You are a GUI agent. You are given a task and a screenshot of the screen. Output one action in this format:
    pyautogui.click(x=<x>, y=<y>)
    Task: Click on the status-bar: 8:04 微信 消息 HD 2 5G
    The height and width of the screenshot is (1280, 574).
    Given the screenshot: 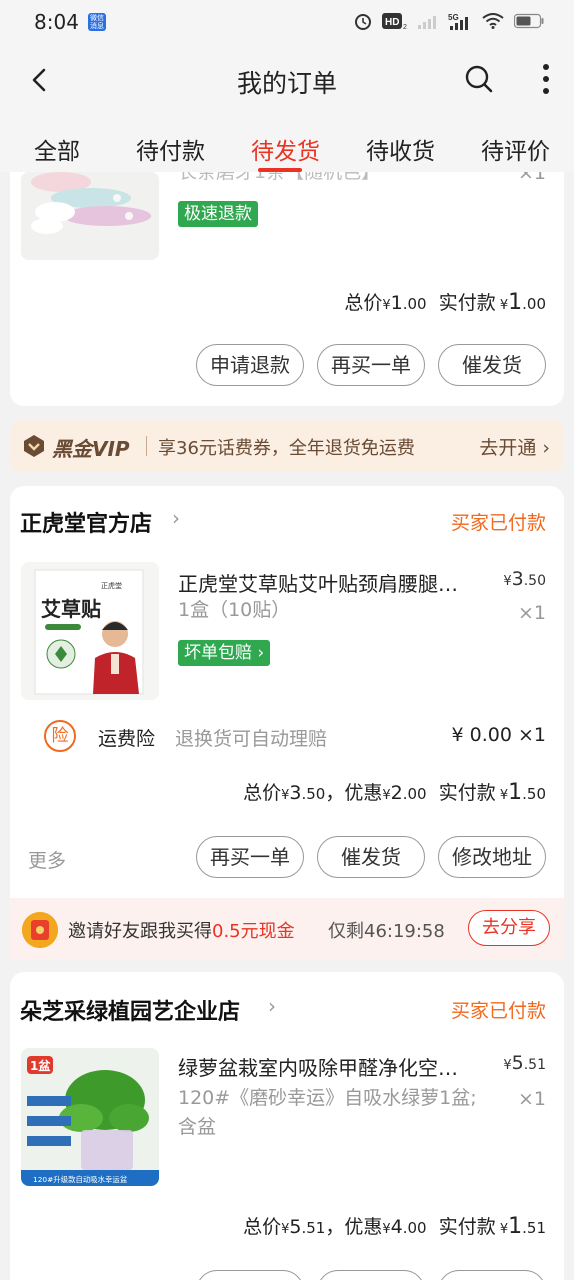 What is the action you would take?
    pyautogui.click(x=287, y=23)
    